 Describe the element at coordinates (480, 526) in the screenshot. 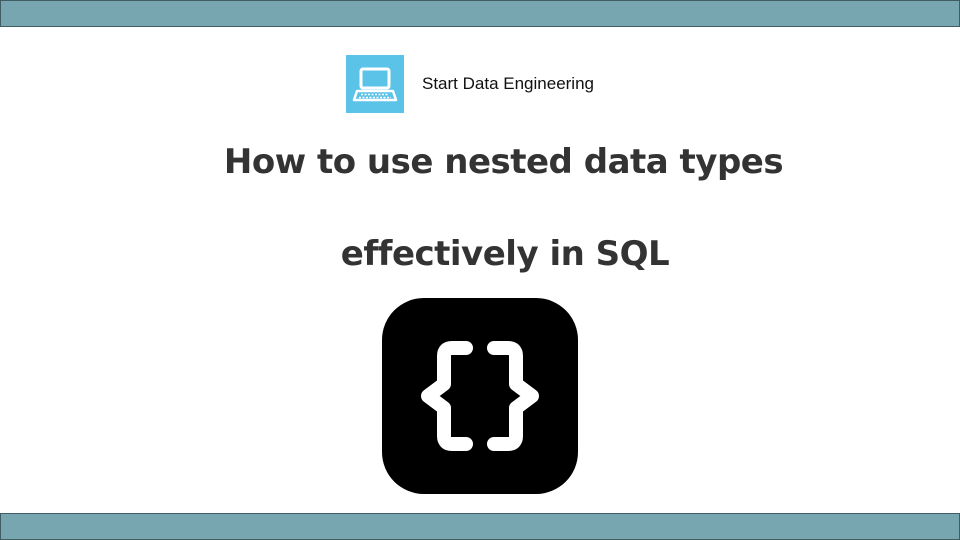

I see `bottom-banner` at that location.